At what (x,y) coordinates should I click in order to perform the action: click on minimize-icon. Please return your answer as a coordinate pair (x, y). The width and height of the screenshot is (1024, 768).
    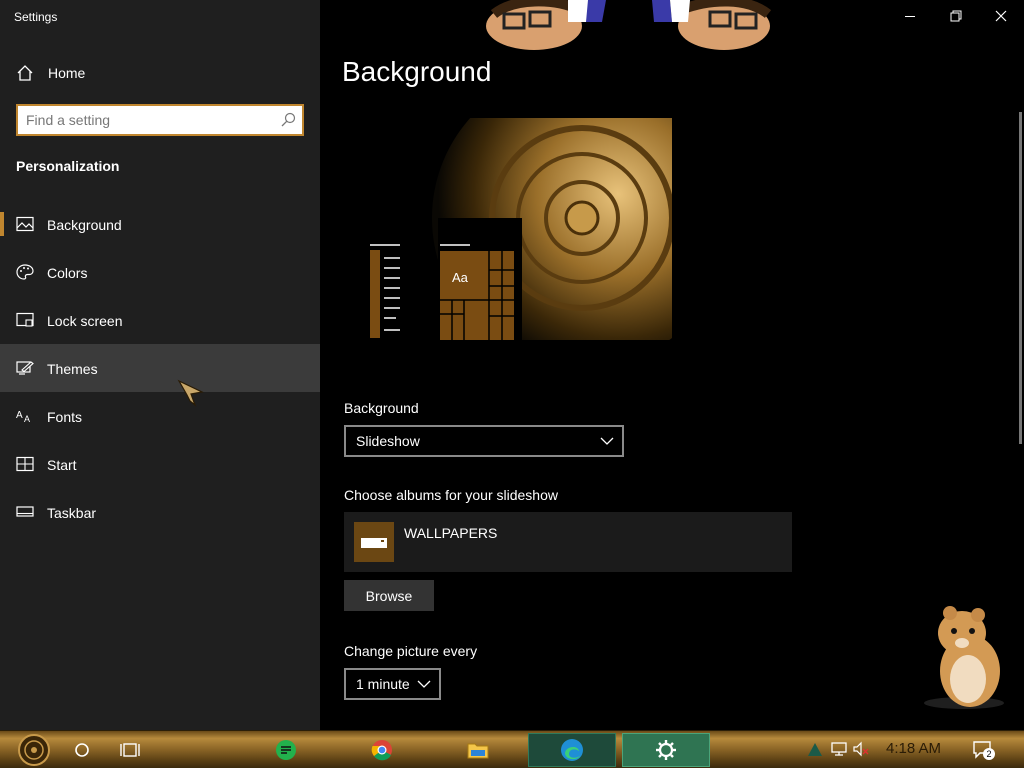
    Looking at the image, I should click on (910, 16).